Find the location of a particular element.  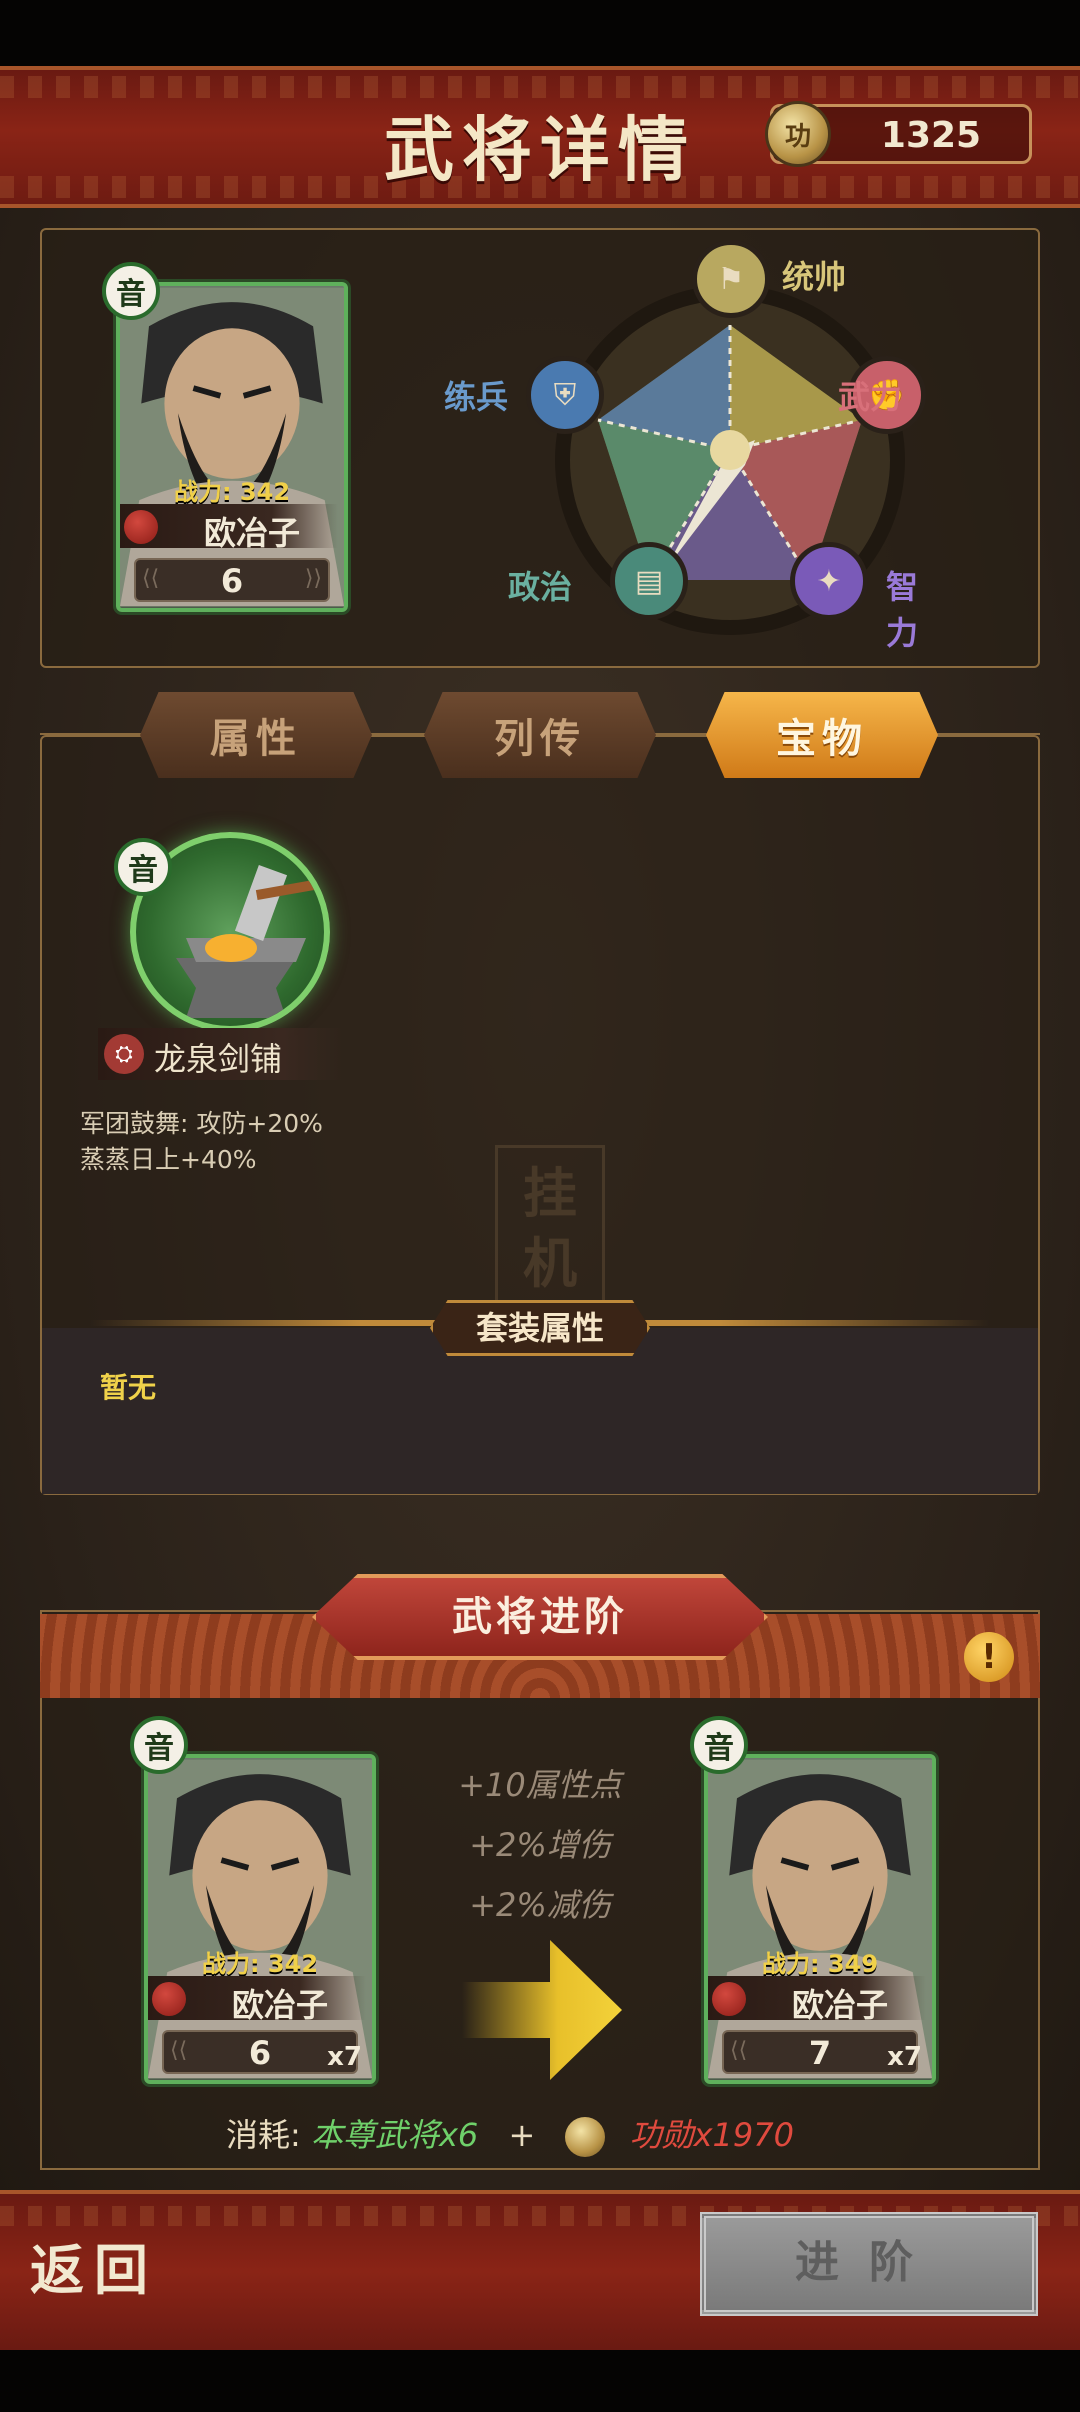

treasure-name: 龙泉剑铺 is located at coordinates (218, 1059).